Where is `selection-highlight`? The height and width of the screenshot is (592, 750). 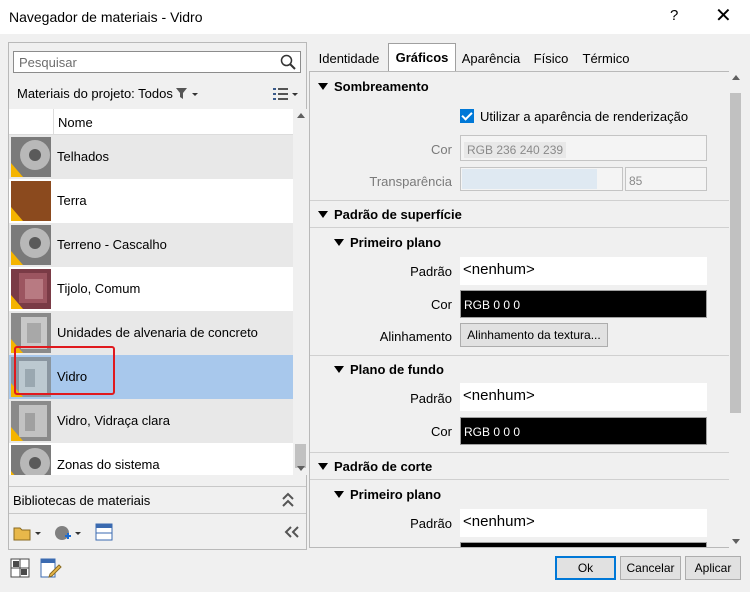 selection-highlight is located at coordinates (64, 370).